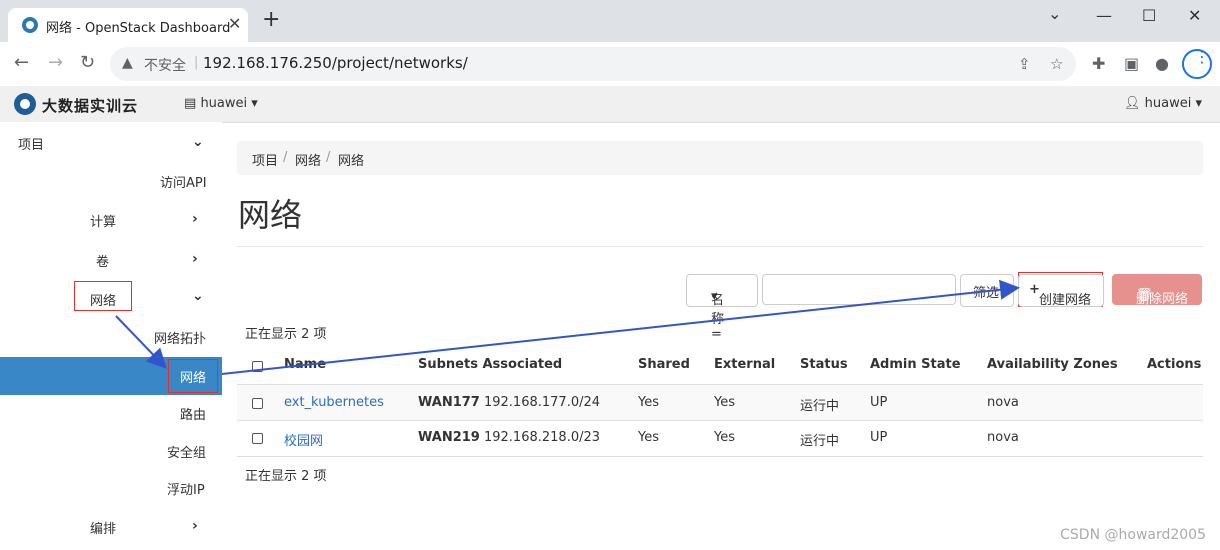 This screenshot has width=1220, height=550. I want to click on annotation-arrows, so click(567, 327).